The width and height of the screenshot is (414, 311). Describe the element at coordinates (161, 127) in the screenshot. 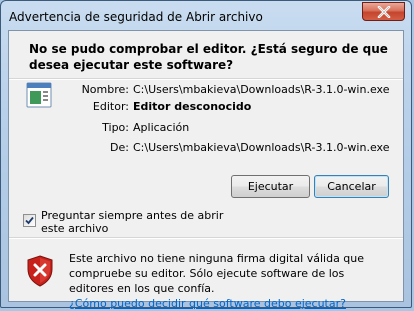

I see `type-value: Aplicación` at that location.